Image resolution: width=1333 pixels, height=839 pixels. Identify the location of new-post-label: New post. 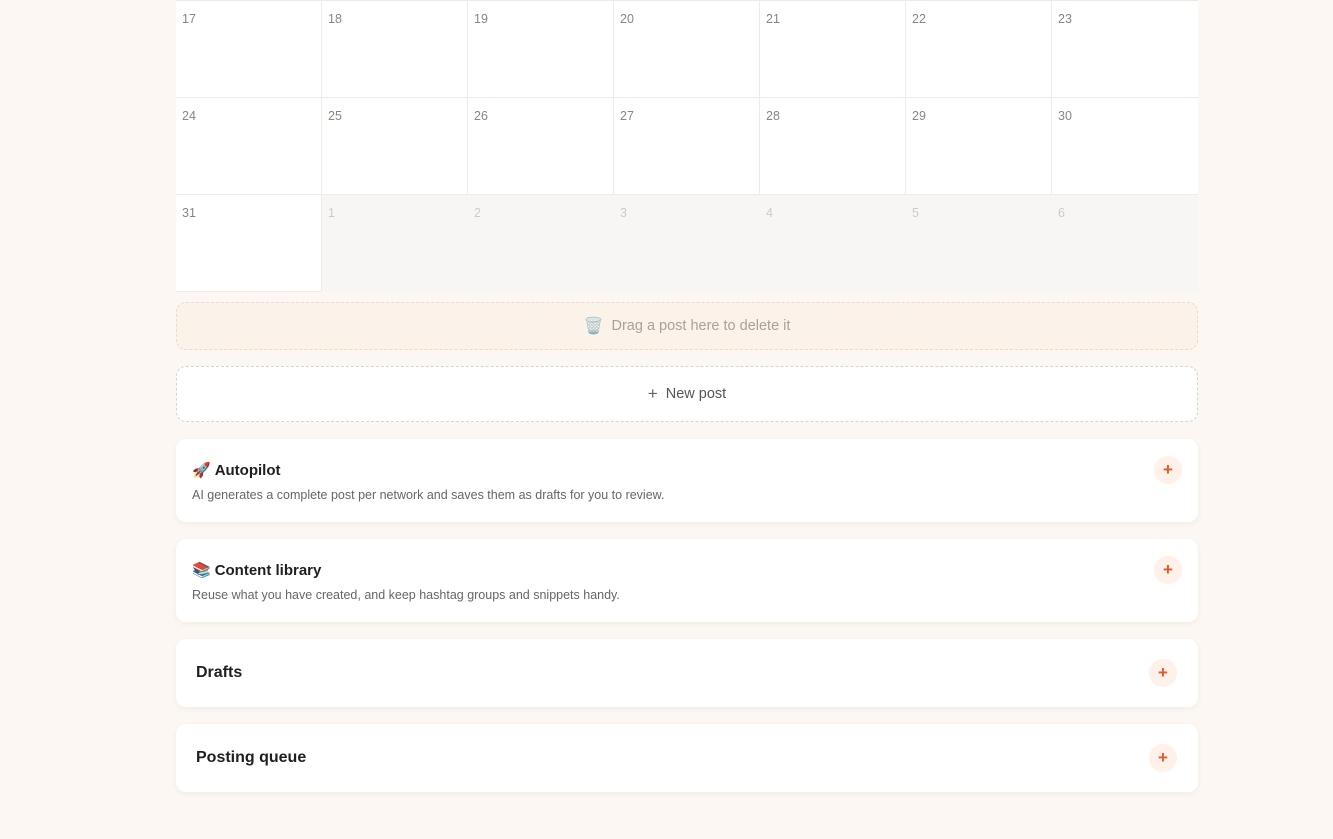
(696, 394).